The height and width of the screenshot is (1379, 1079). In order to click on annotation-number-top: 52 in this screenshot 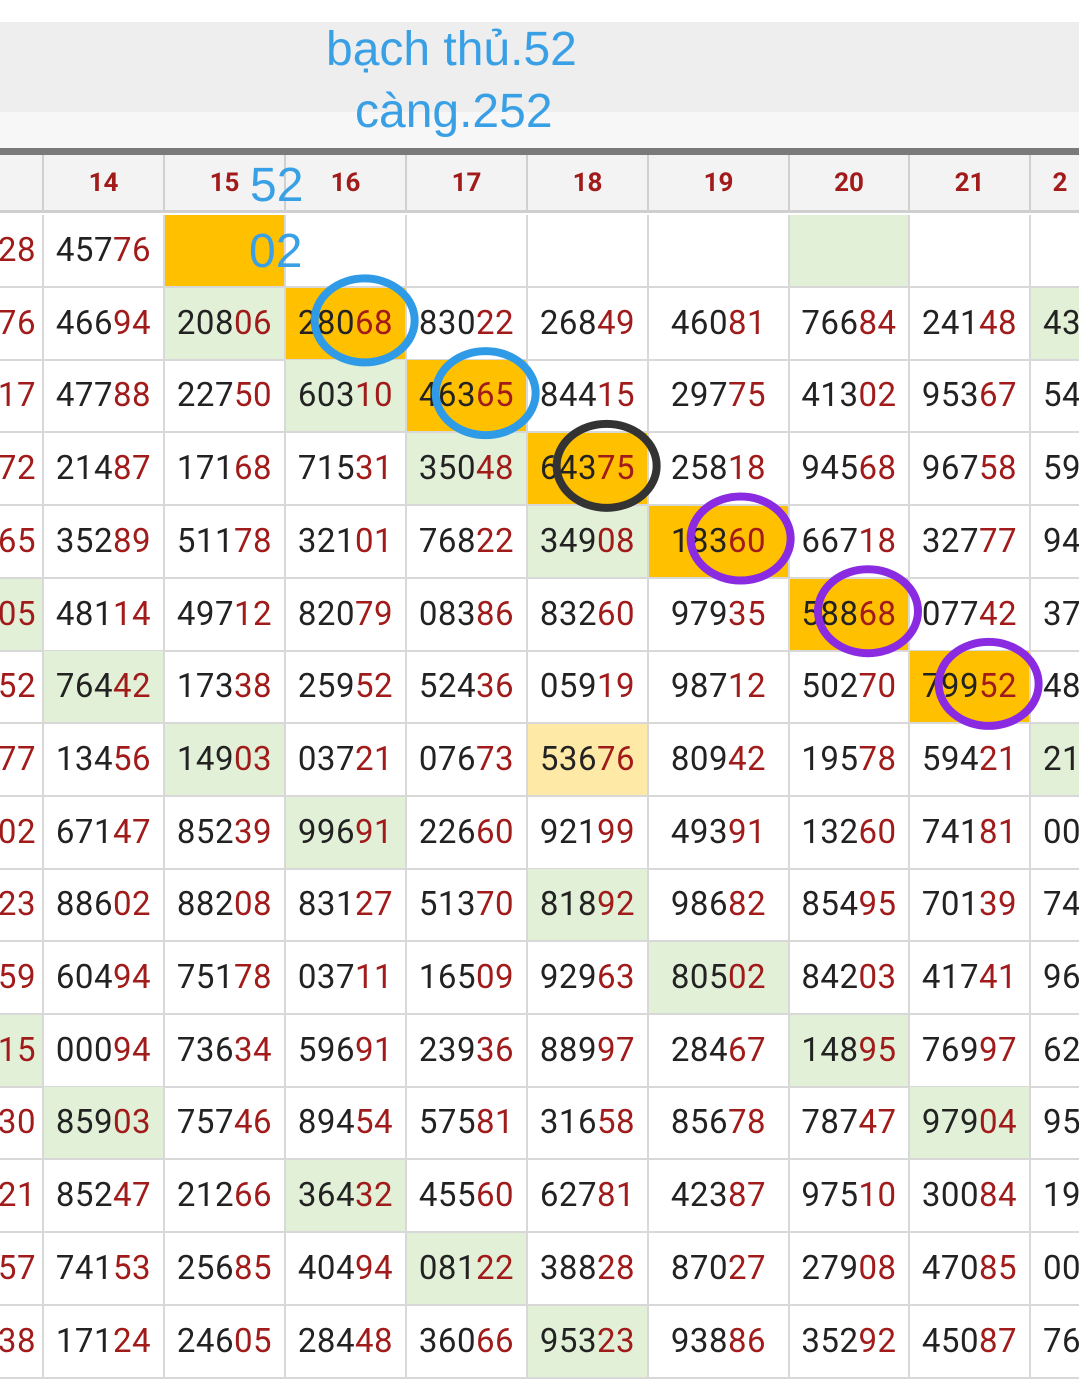, I will do `click(277, 185)`.